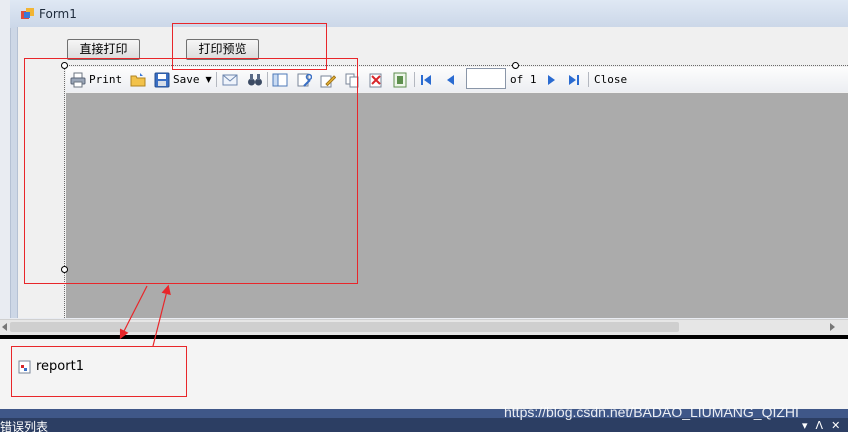 Image resolution: width=848 pixels, height=432 pixels. Describe the element at coordinates (161, 315) in the screenshot. I see `annotation-arrow-up` at that location.